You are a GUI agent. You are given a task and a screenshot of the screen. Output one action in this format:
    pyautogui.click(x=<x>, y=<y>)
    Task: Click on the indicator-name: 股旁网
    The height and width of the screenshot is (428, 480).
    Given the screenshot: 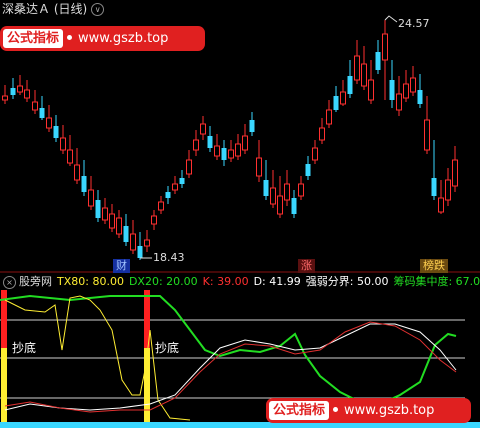 What is the action you would take?
    pyautogui.click(x=35, y=281)
    